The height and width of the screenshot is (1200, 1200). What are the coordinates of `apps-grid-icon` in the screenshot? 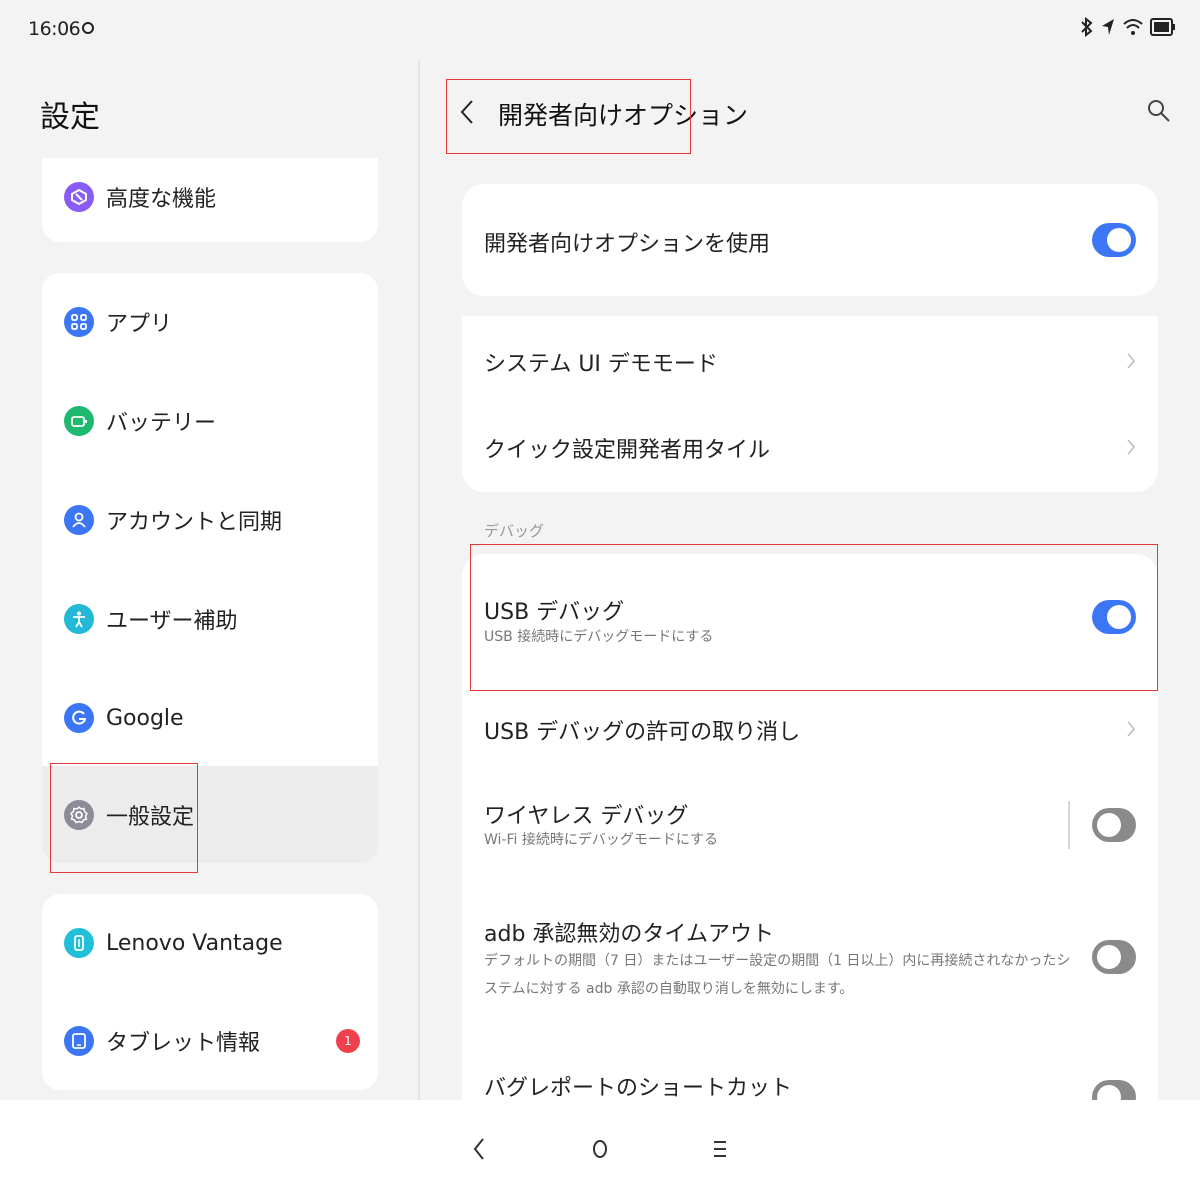 It's located at (79, 322).